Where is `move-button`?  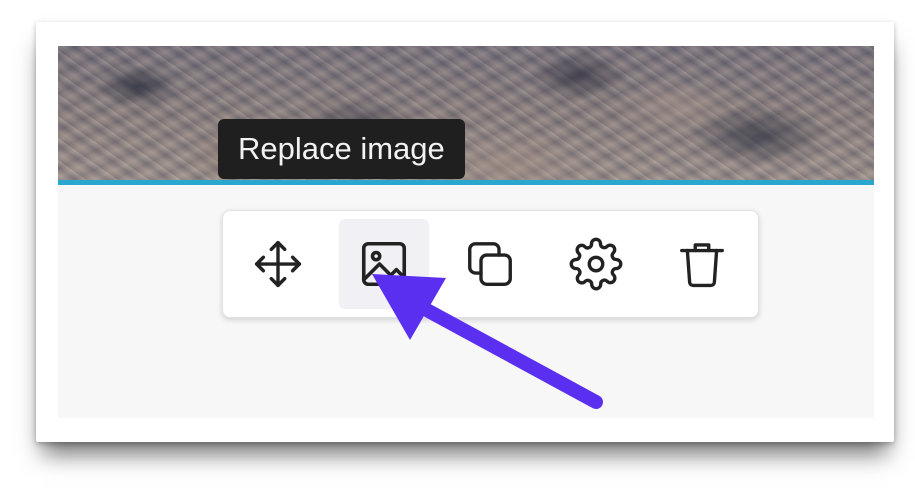 move-button is located at coordinates (278, 264).